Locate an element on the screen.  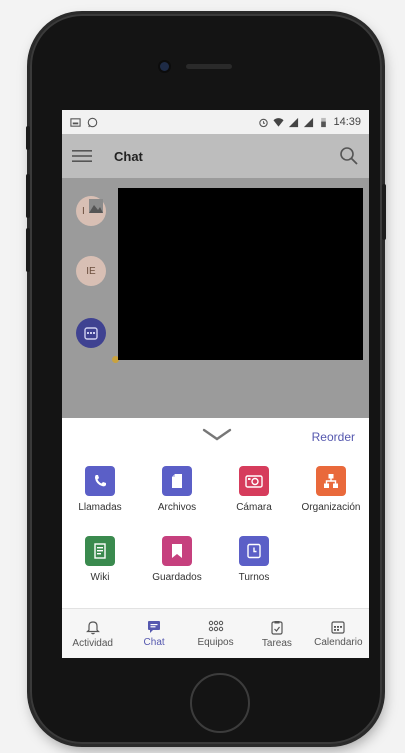
reorder-button: Reorder is located at coordinates (333, 437).